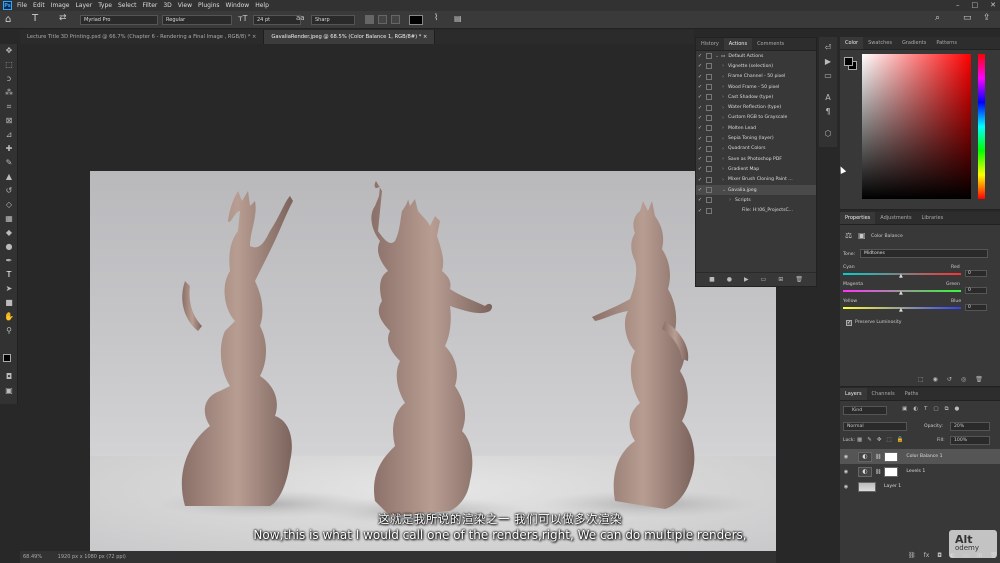 The height and width of the screenshot is (563, 1000). I want to click on path-selection-tool-icon: ➤, so click(9, 289).